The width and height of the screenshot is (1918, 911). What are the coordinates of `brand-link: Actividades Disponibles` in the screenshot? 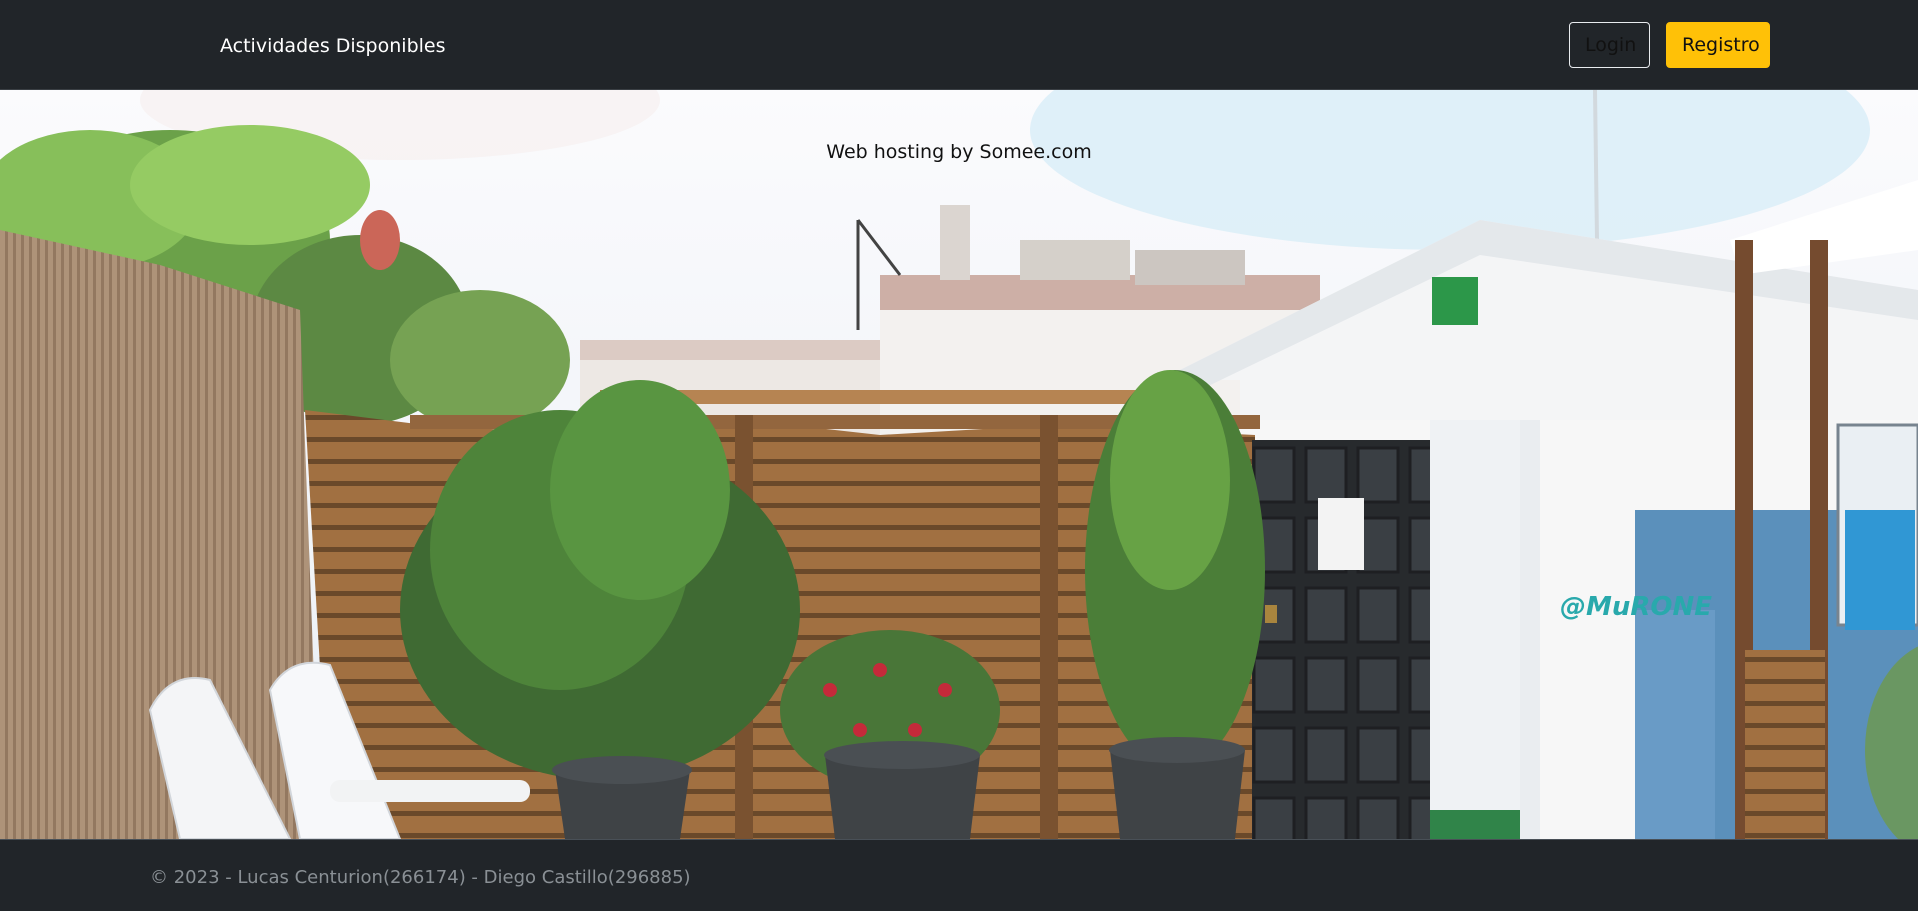 It's located at (333, 46).